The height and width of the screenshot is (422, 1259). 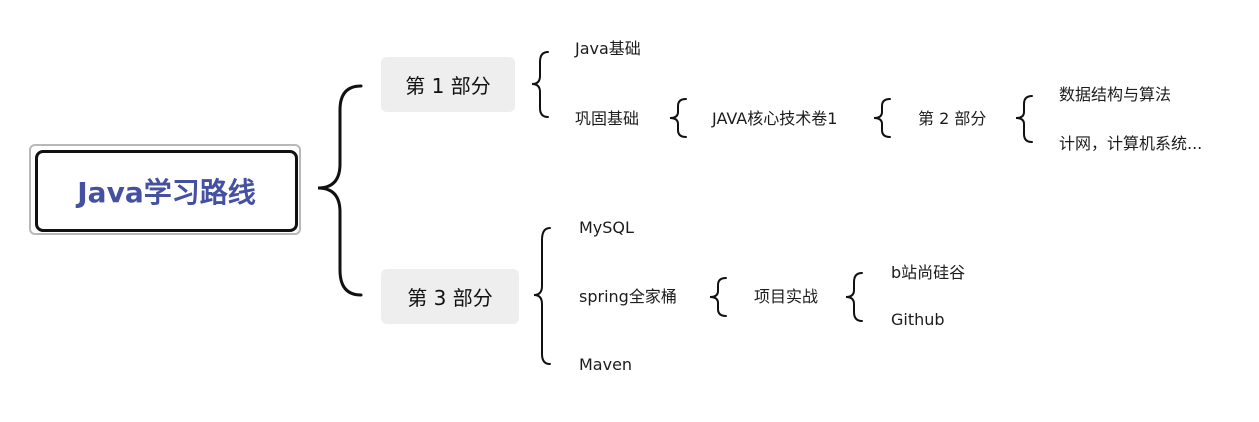 What do you see at coordinates (628, 297) in the screenshot?
I see `spring-node: spring全家桶` at bounding box center [628, 297].